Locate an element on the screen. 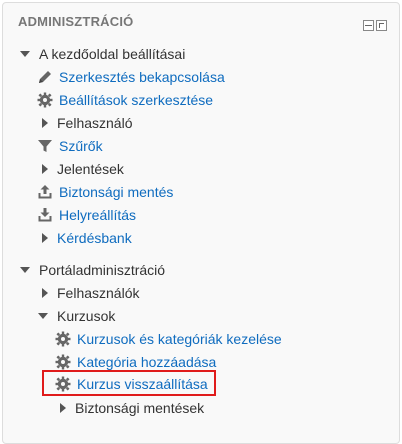  tree-node-label: A kezdőoldal beállításai is located at coordinates (112, 54).